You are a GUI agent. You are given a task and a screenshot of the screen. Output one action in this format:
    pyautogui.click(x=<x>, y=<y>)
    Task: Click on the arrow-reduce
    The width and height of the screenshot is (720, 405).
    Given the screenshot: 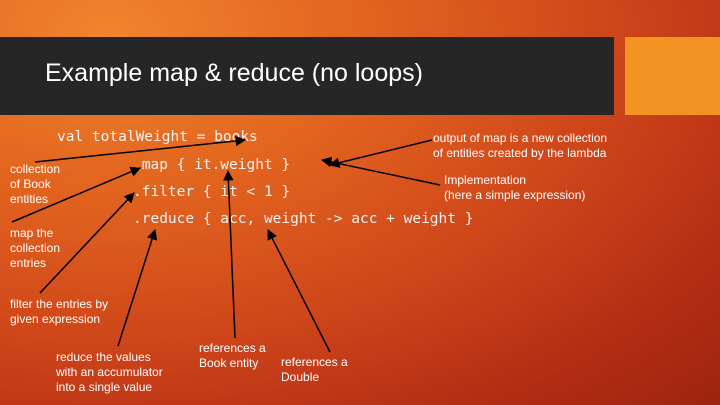 What is the action you would take?
    pyautogui.click(x=137, y=287)
    